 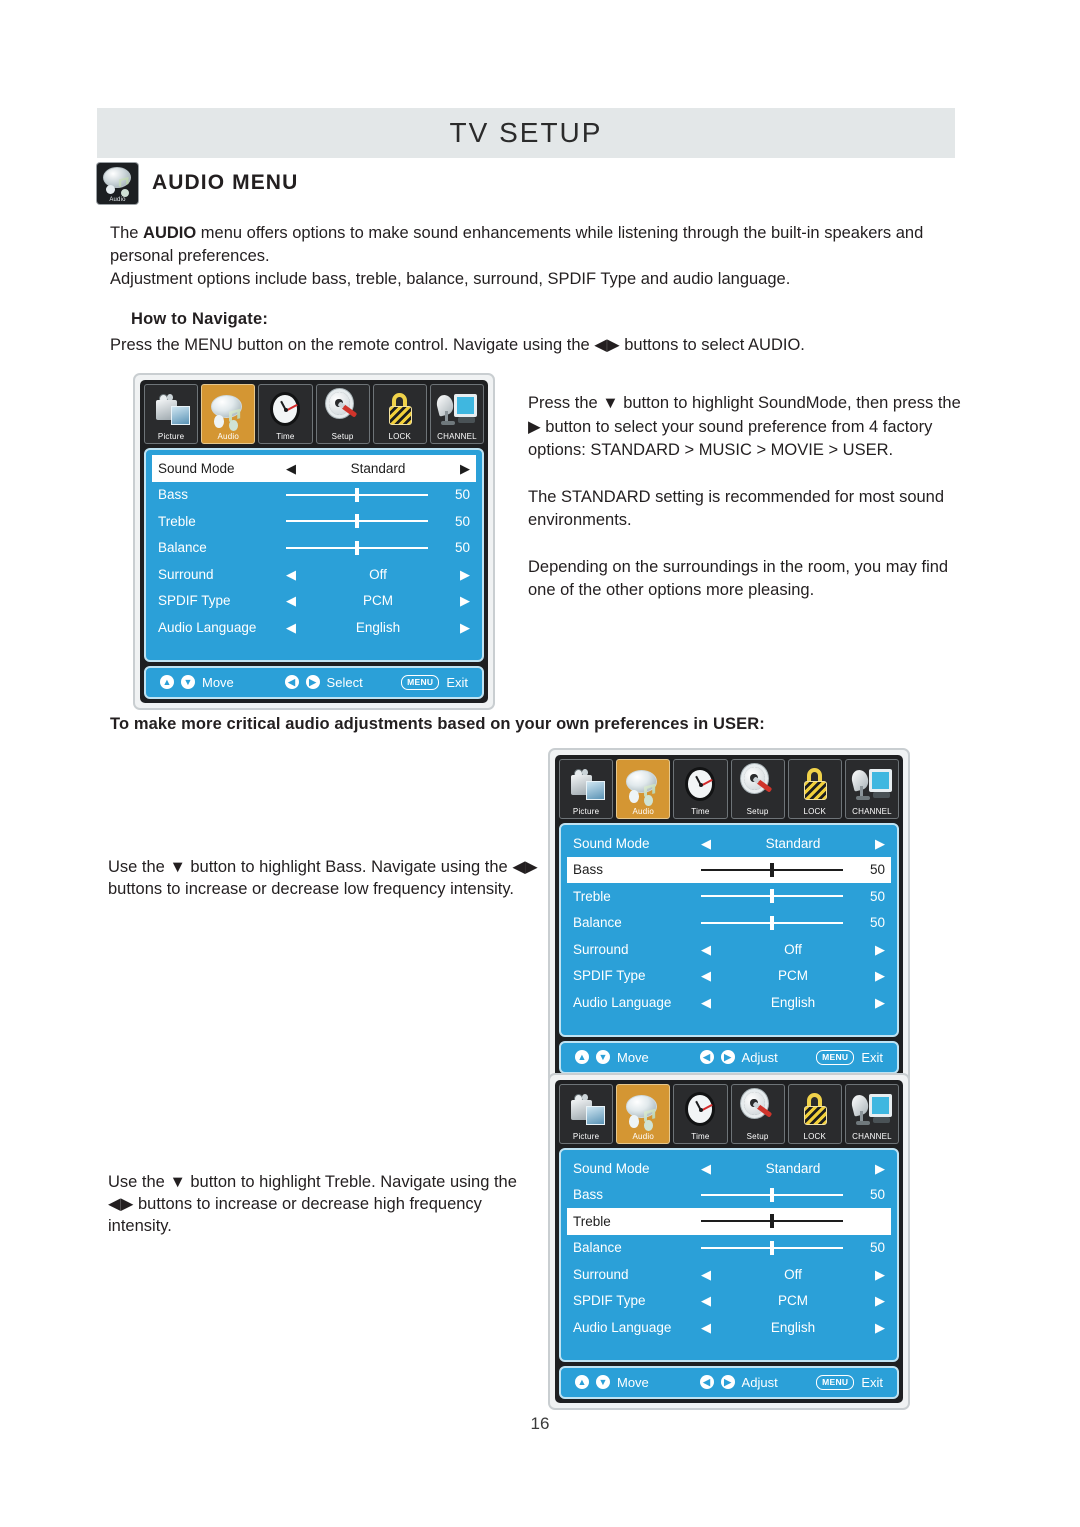 What do you see at coordinates (729, 1221) in the screenshot?
I see `row-treble: Treble` at bounding box center [729, 1221].